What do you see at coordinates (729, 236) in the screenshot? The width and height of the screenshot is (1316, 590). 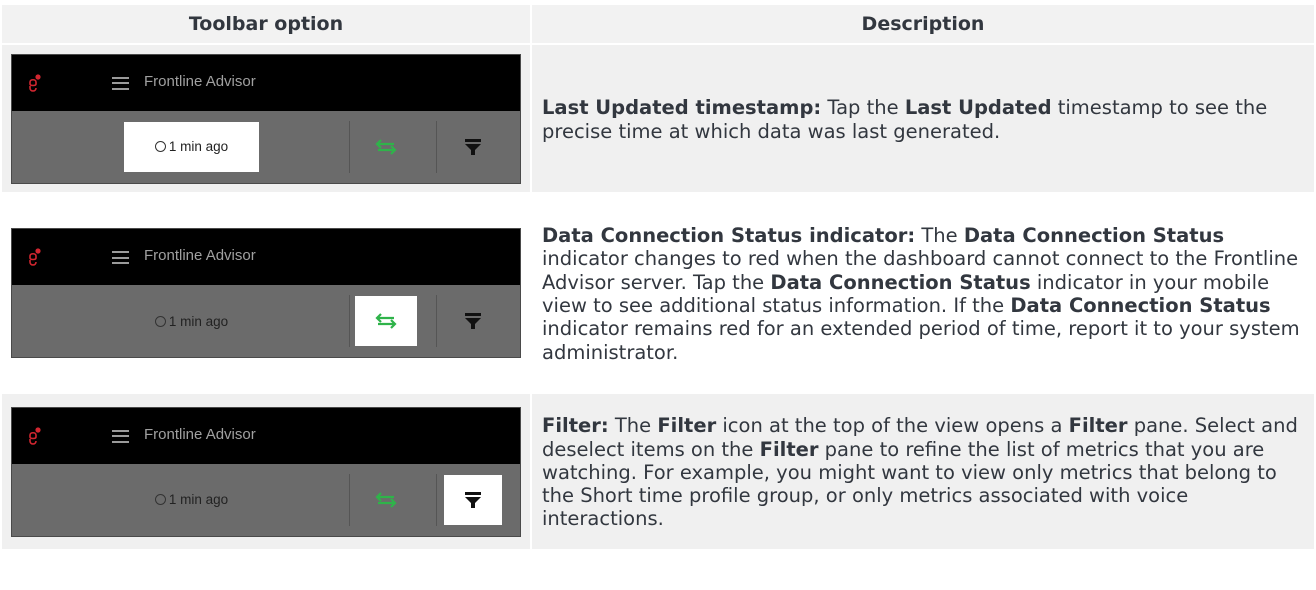 I see `bold-term: Data Connection Status indicator:` at bounding box center [729, 236].